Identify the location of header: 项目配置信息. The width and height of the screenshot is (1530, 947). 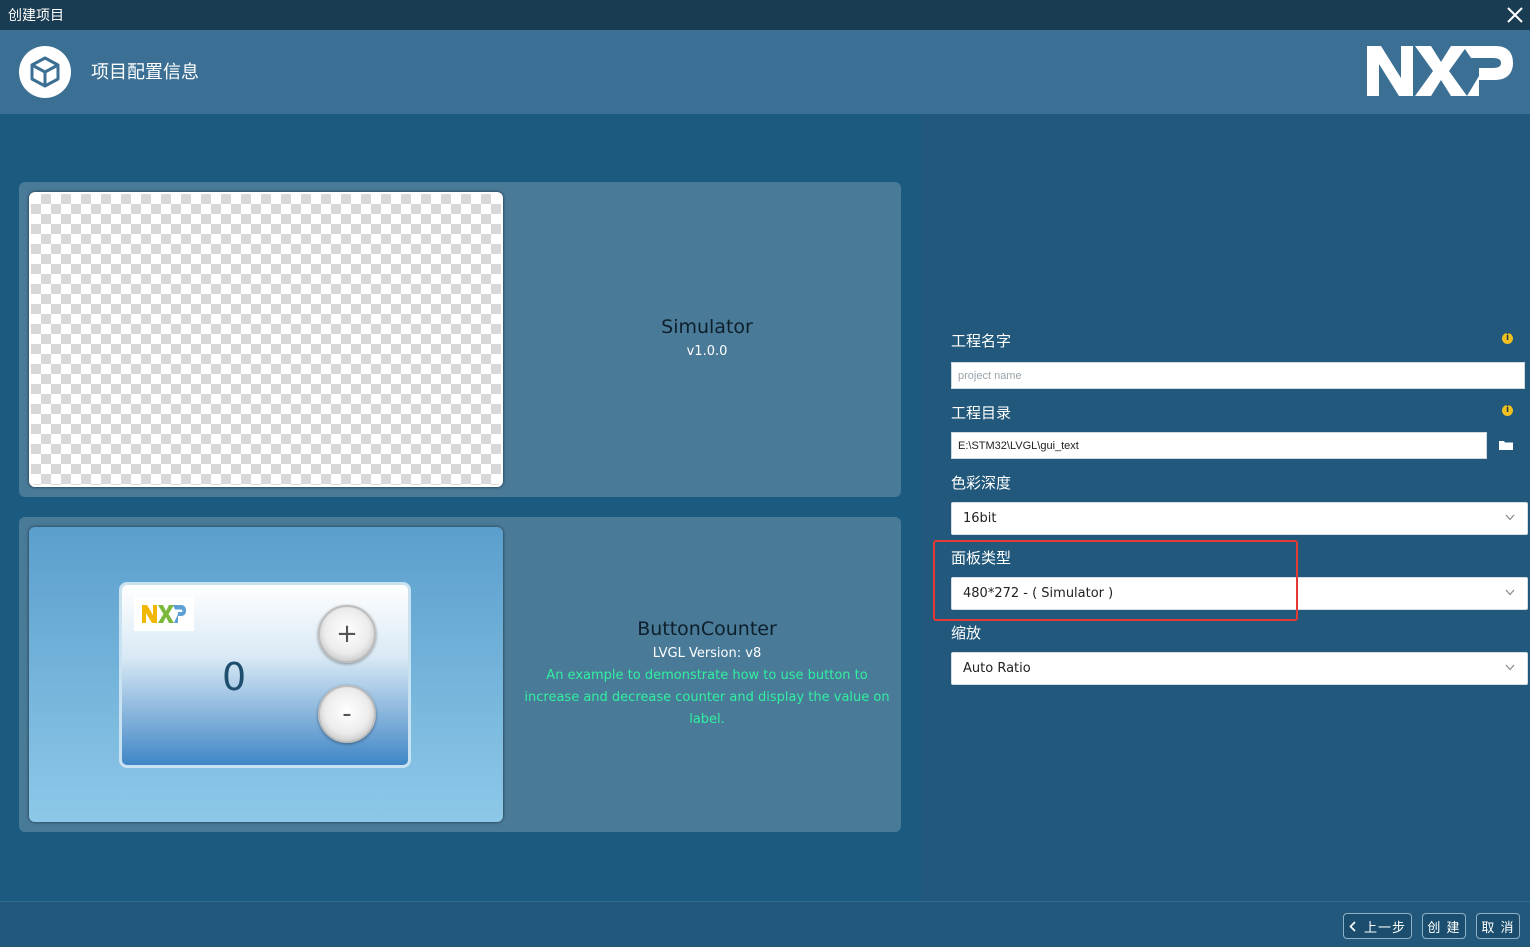
(765, 72).